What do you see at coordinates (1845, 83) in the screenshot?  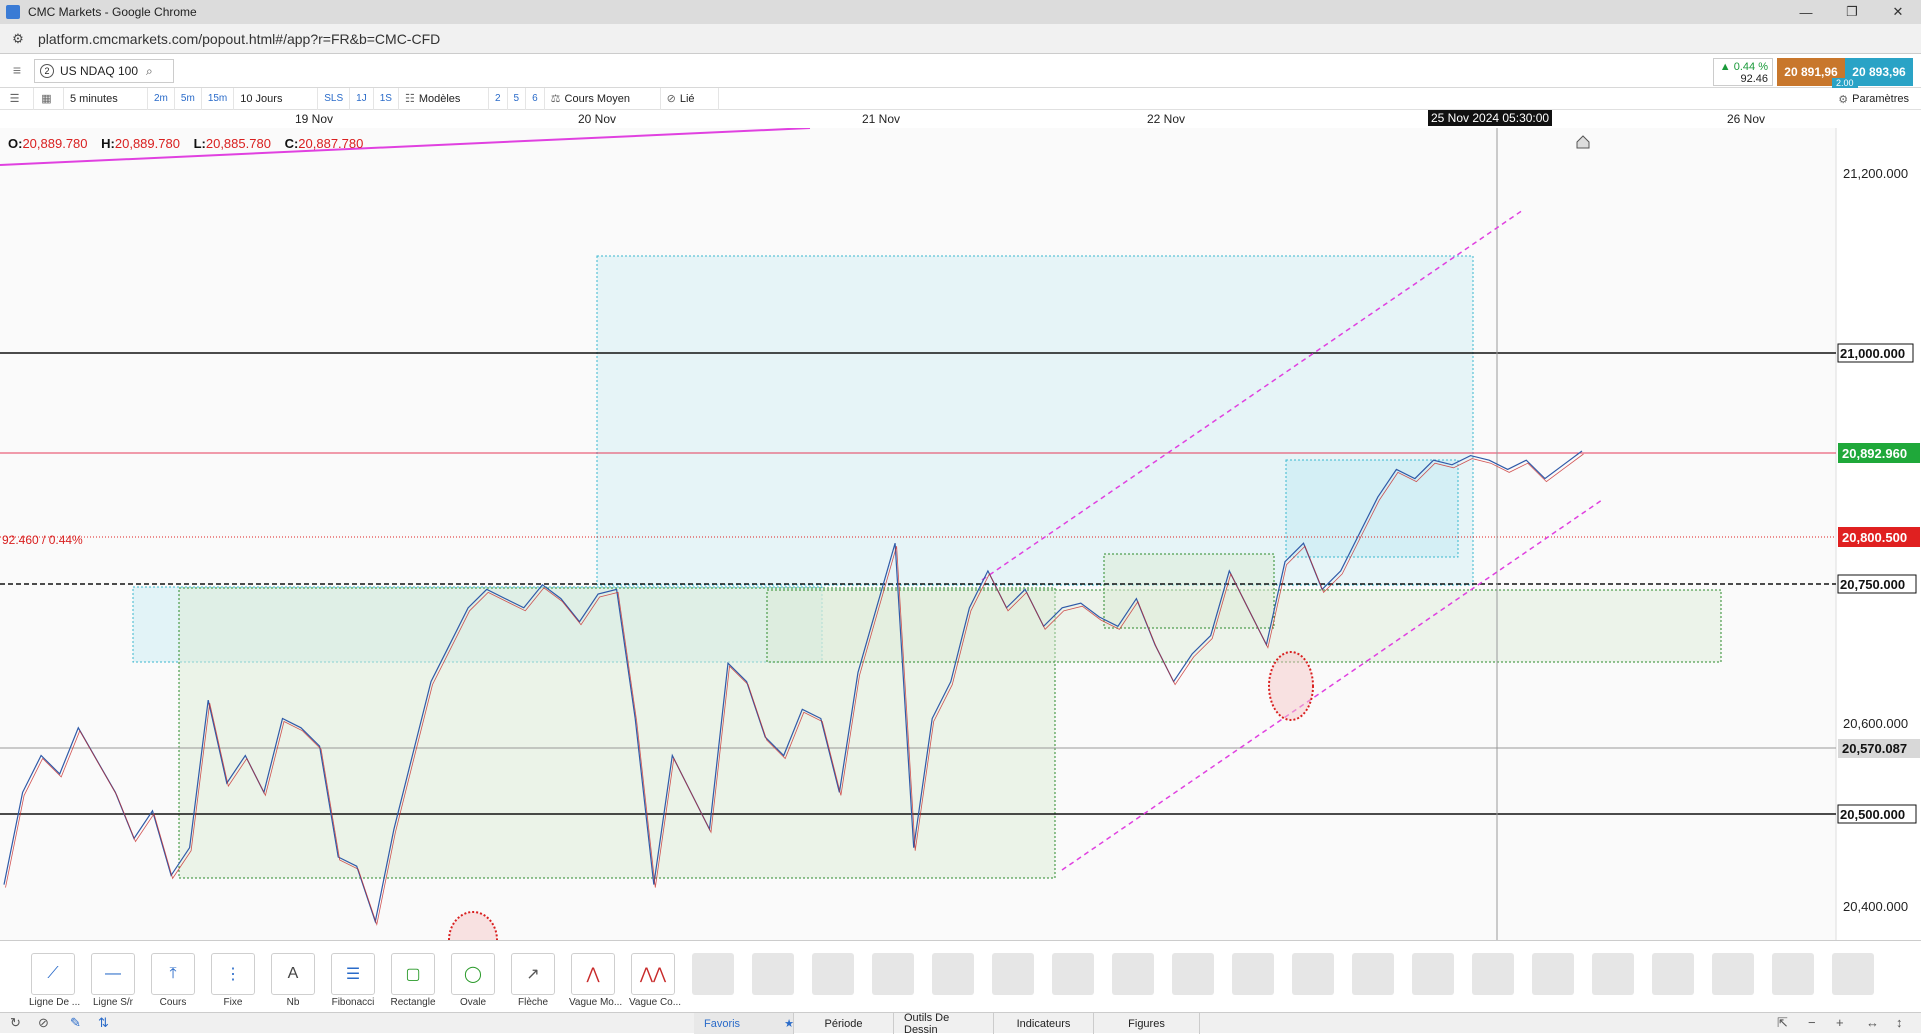 I see `spread-badge: 2.00` at bounding box center [1845, 83].